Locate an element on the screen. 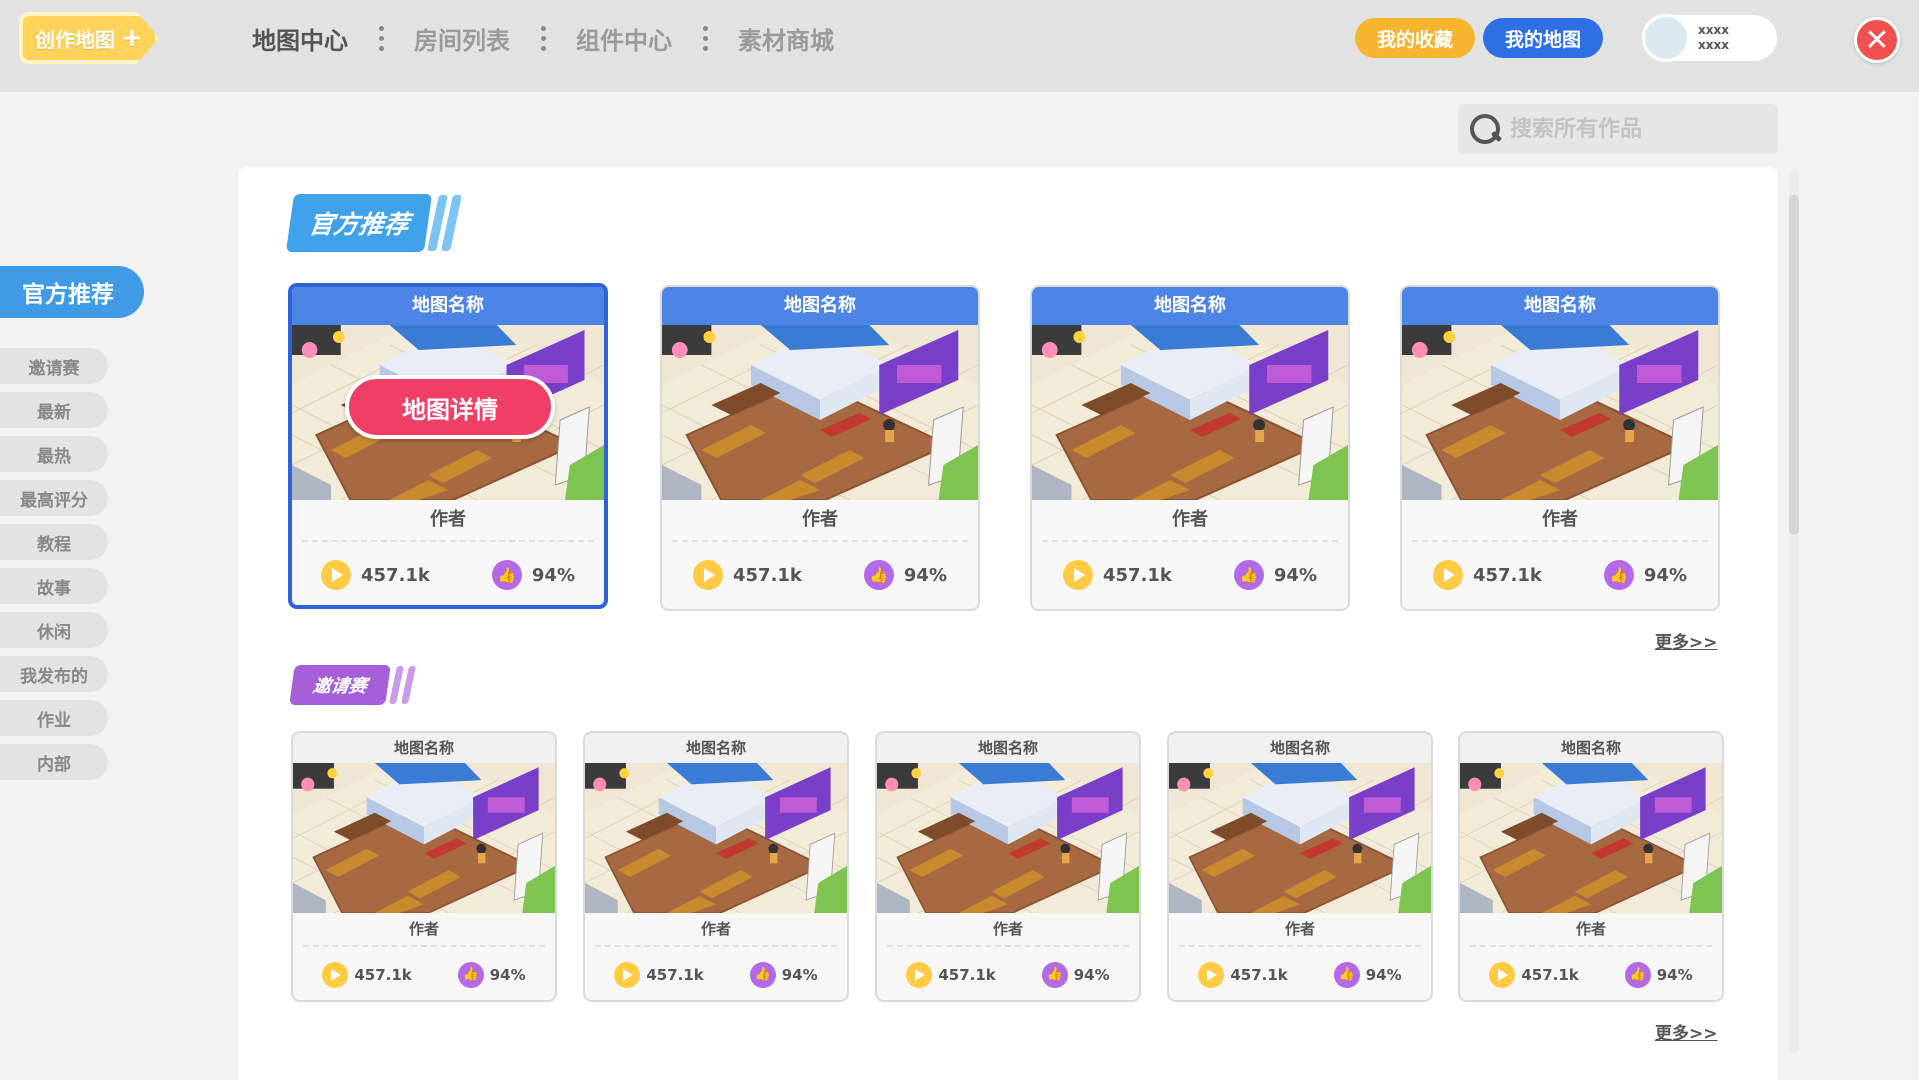  create-map-button: 创作地图 + is located at coordinates (89, 38).